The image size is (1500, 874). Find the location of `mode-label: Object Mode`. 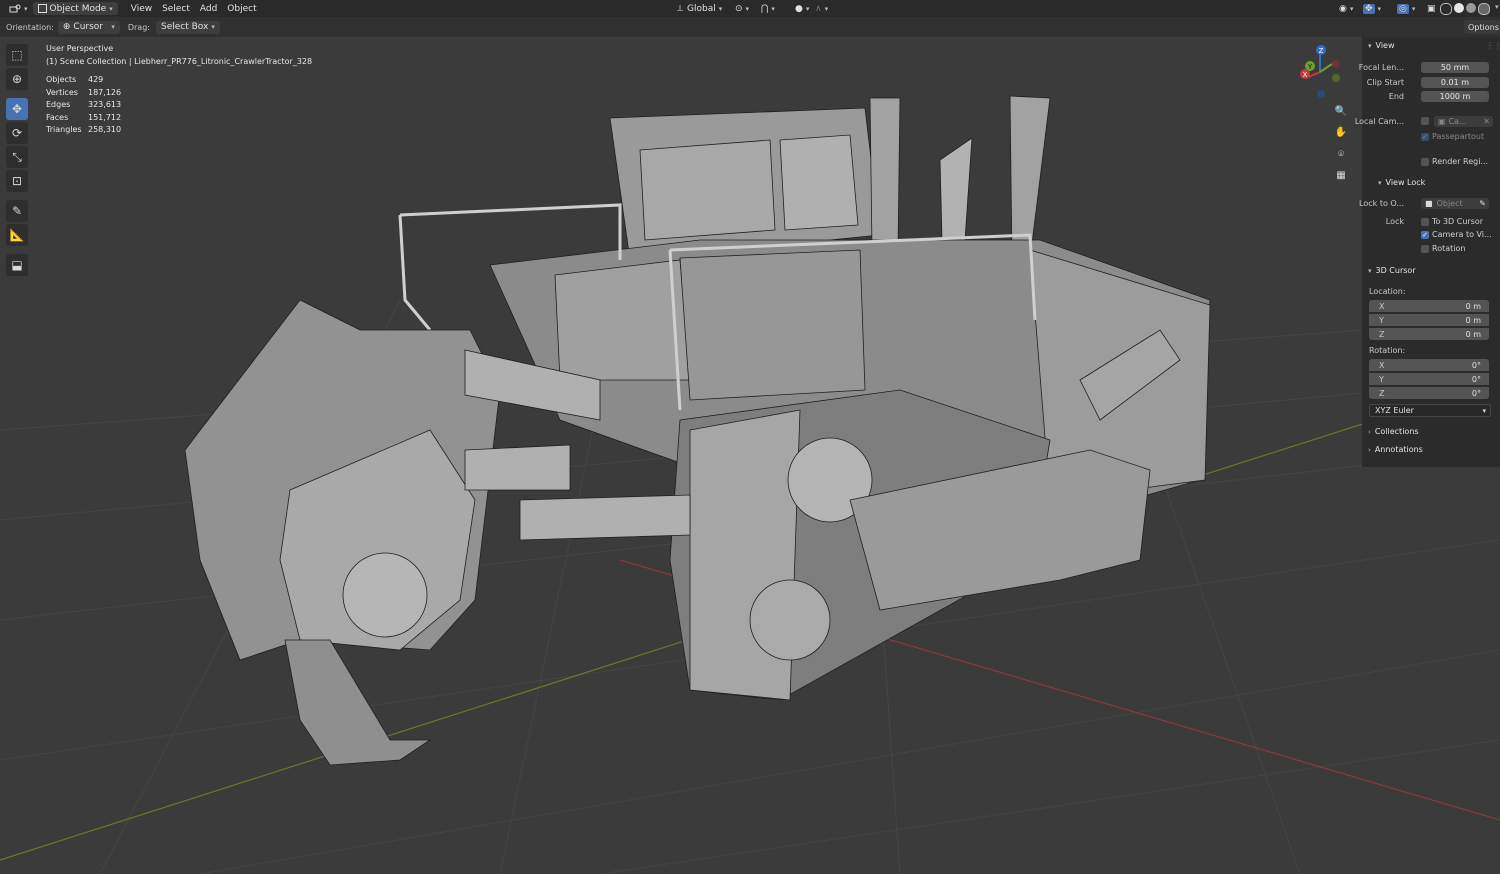

mode-label: Object Mode is located at coordinates (78, 8).